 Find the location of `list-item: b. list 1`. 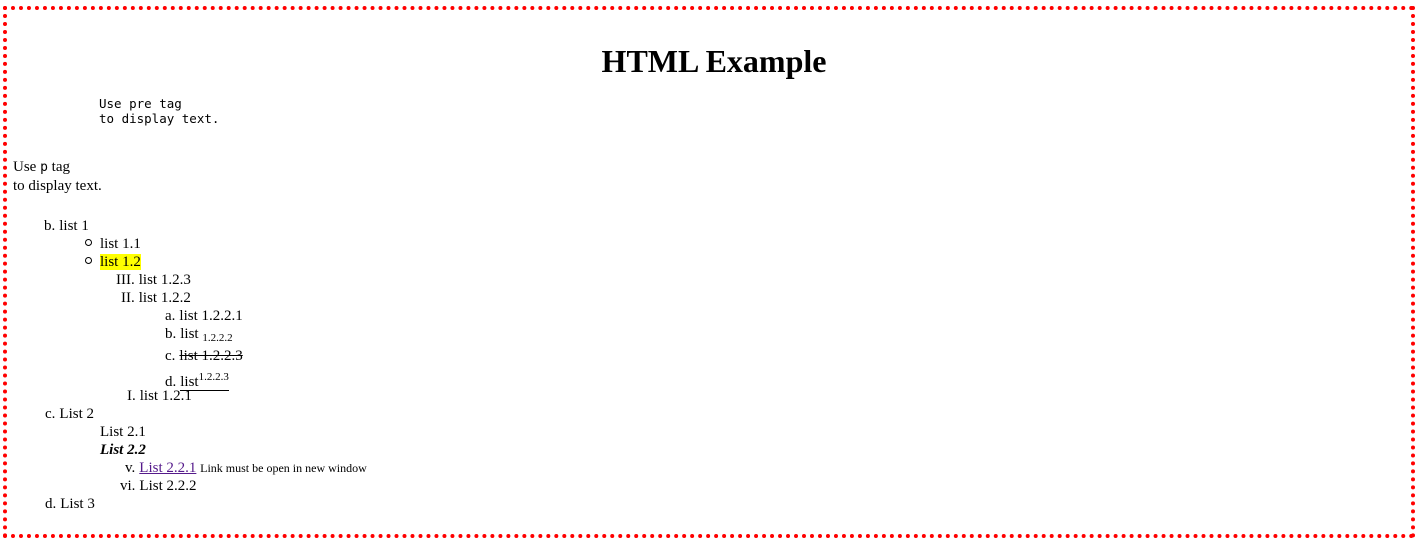

list-item: b. list 1 is located at coordinates (66, 226).